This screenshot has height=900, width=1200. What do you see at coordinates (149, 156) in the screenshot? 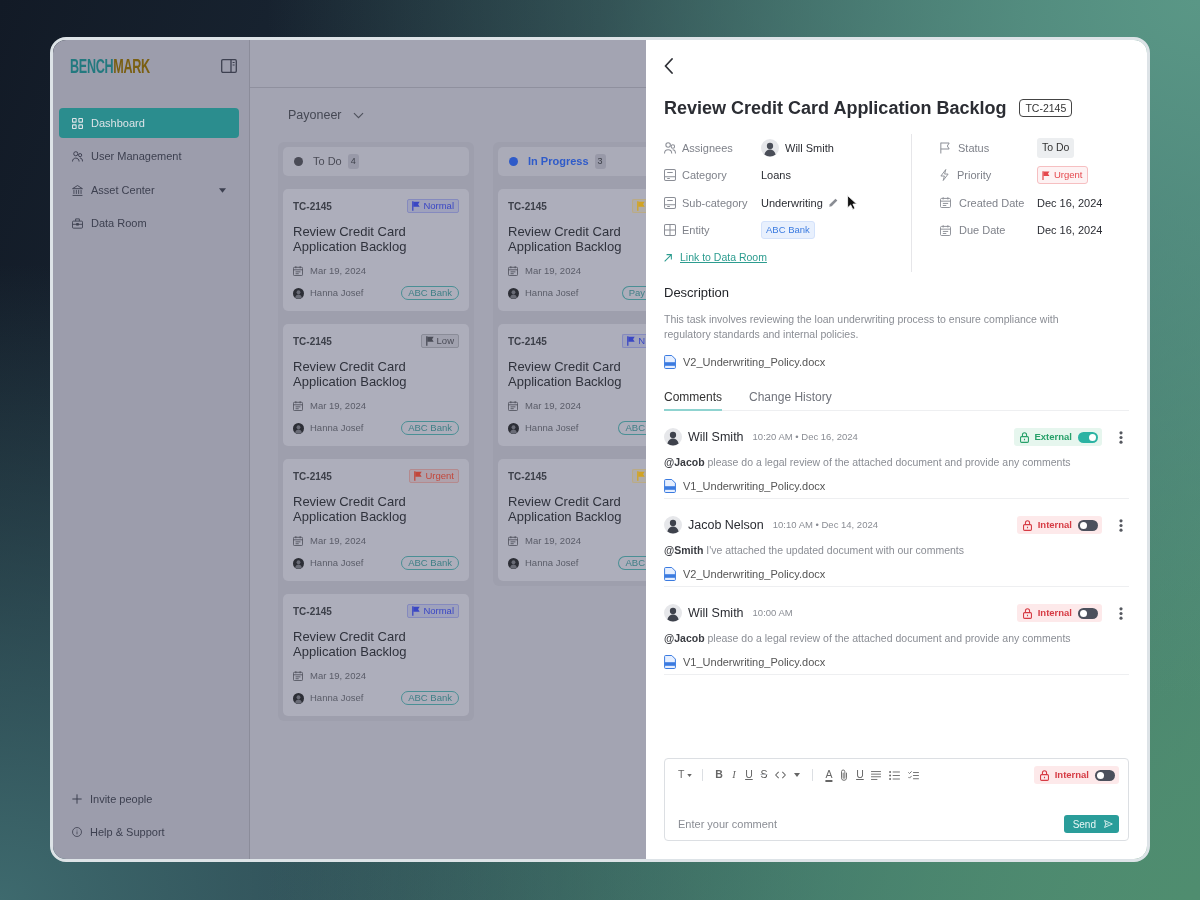
I see `nav-item: User Management` at bounding box center [149, 156].